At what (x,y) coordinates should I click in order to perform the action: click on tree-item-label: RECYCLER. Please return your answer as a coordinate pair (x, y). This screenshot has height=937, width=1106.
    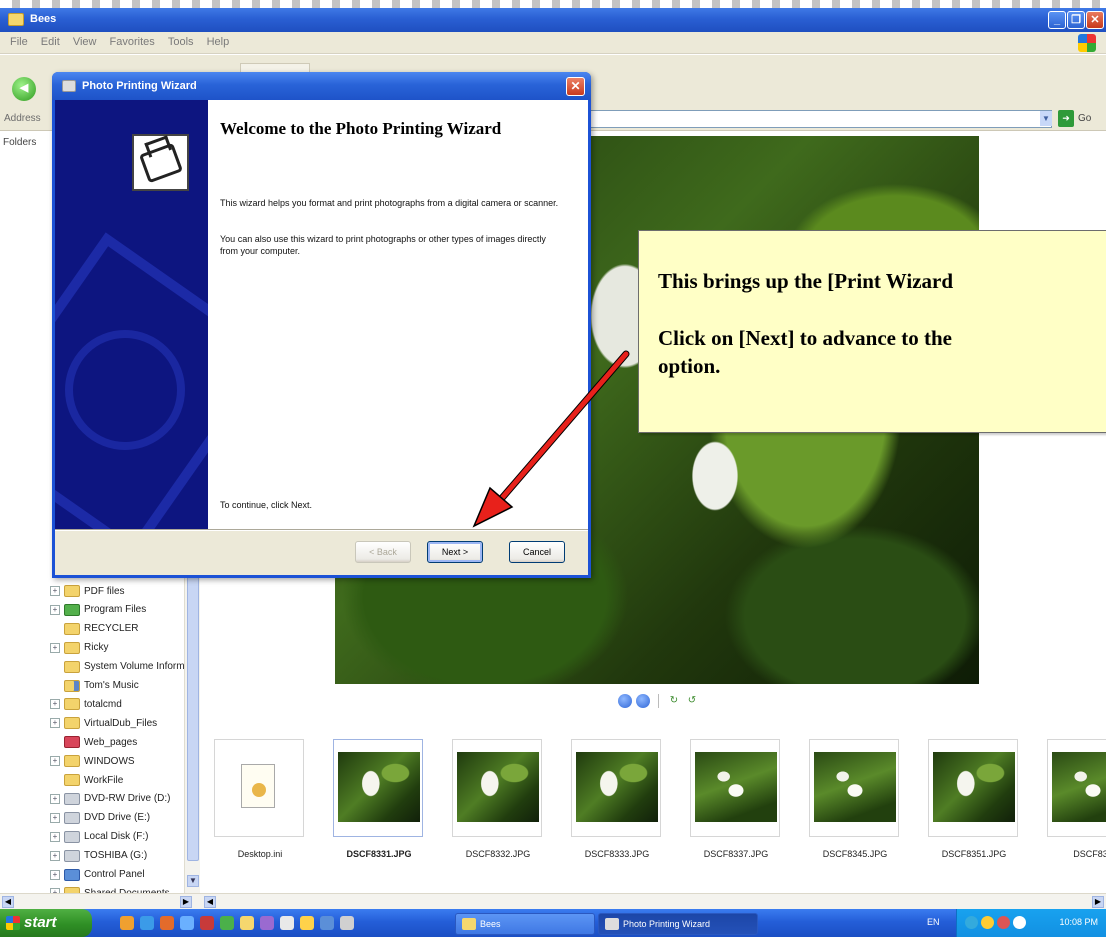
    Looking at the image, I should click on (111, 629).